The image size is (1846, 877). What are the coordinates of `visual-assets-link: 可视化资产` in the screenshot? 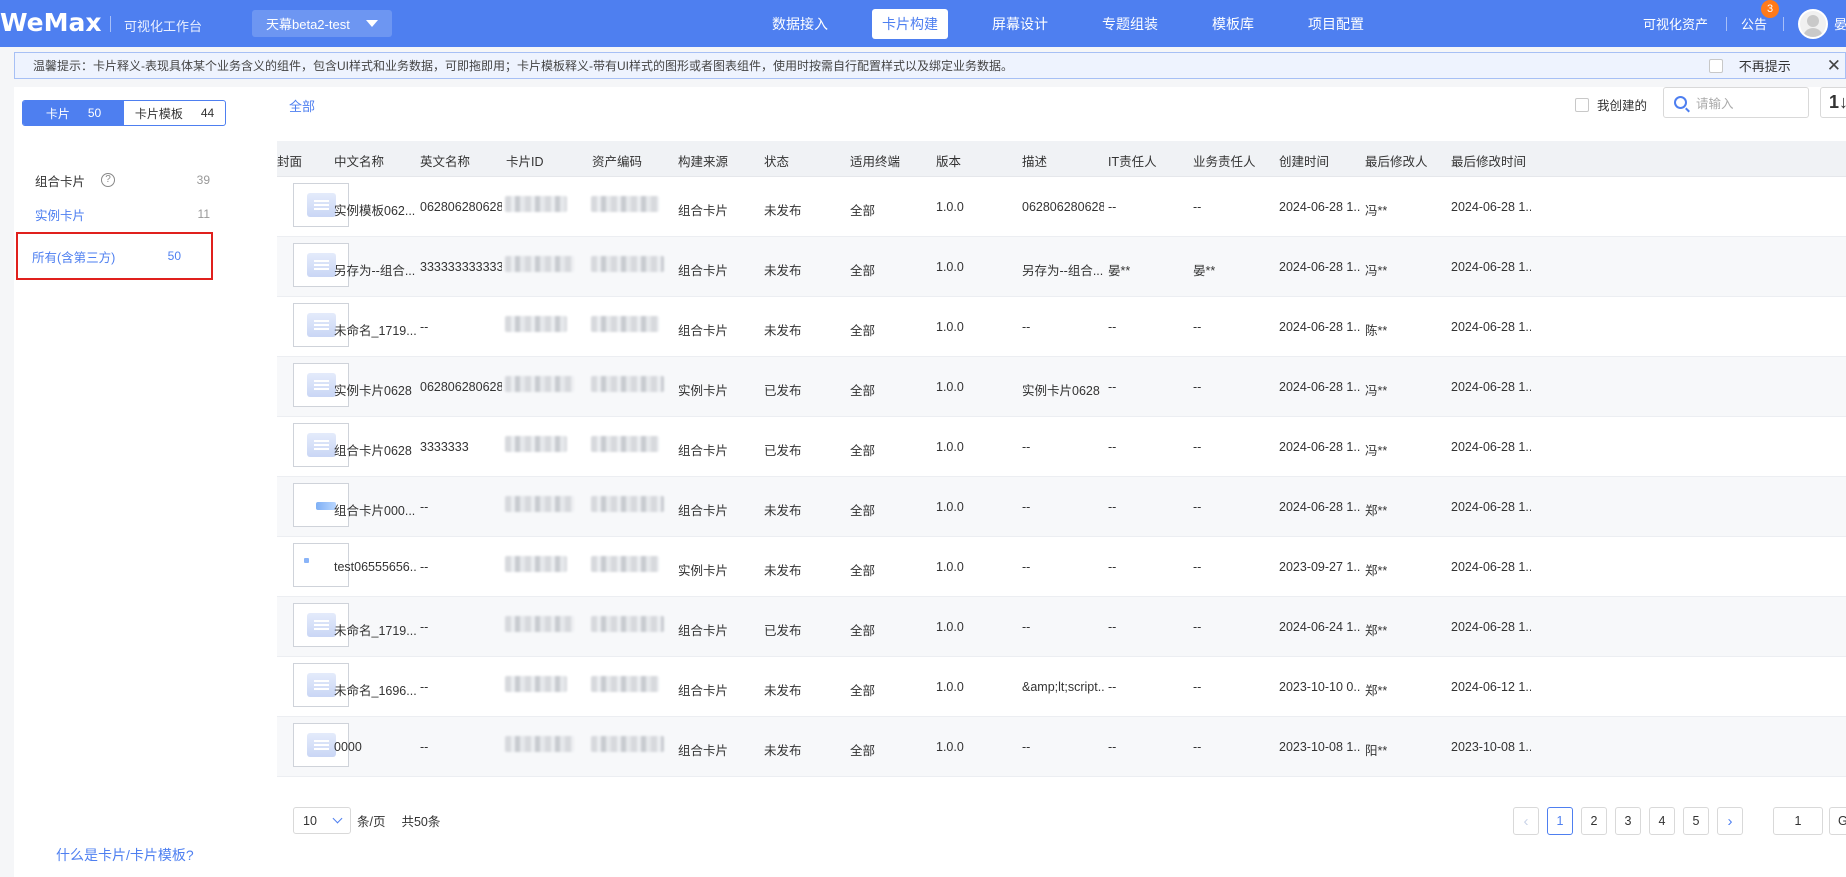 It's located at (1675, 23).